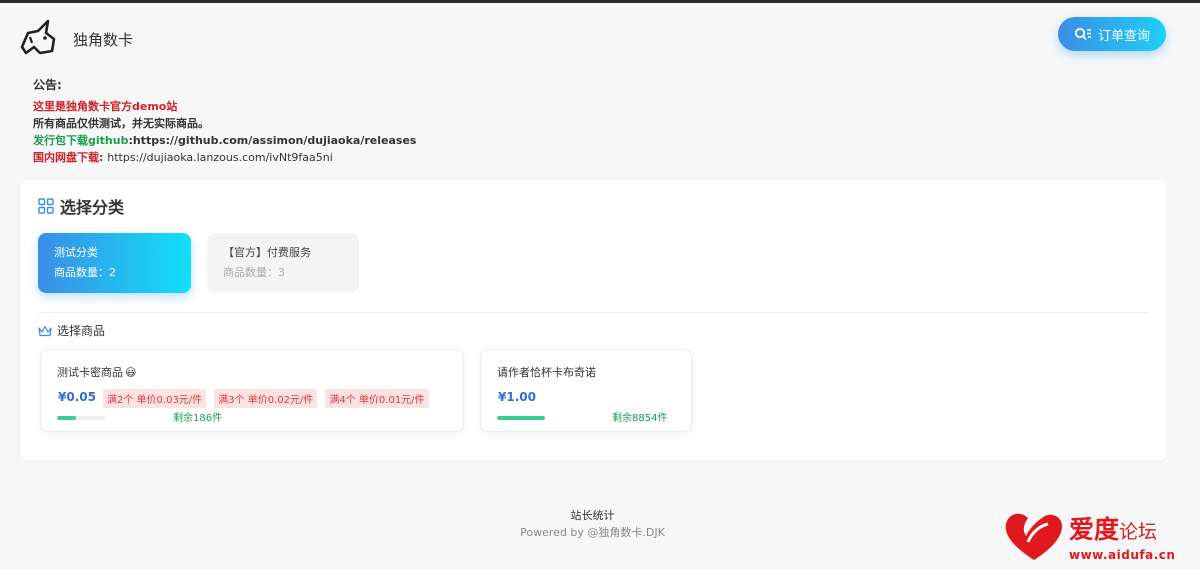 This screenshot has width=1200, height=569. What do you see at coordinates (198, 418) in the screenshot?
I see `stock-remaining: 剩余186件` at bounding box center [198, 418].